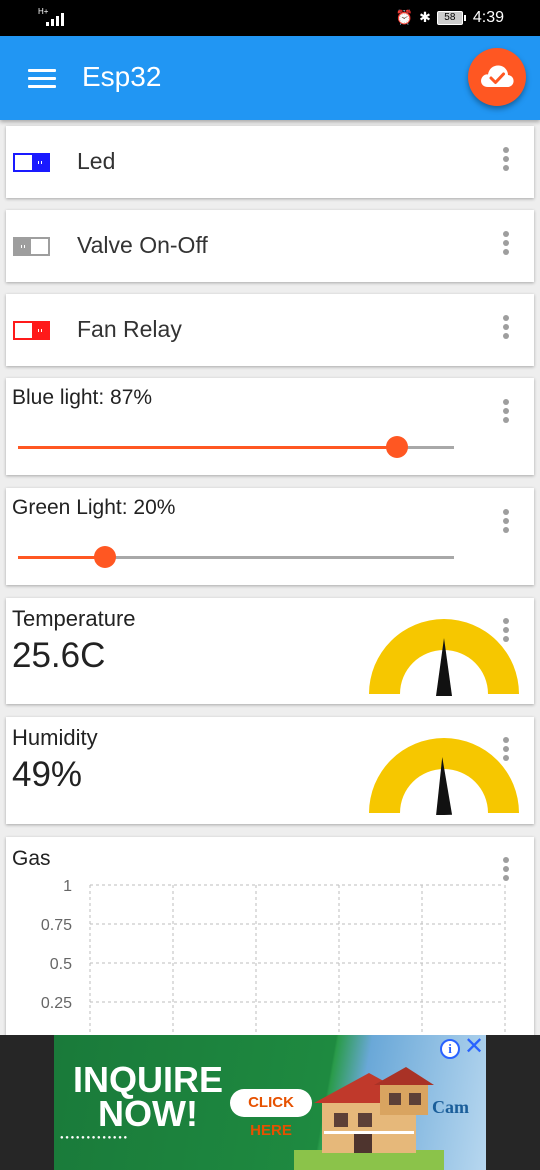  Describe the element at coordinates (122, 76) in the screenshot. I see `app-title: Esp32` at that location.